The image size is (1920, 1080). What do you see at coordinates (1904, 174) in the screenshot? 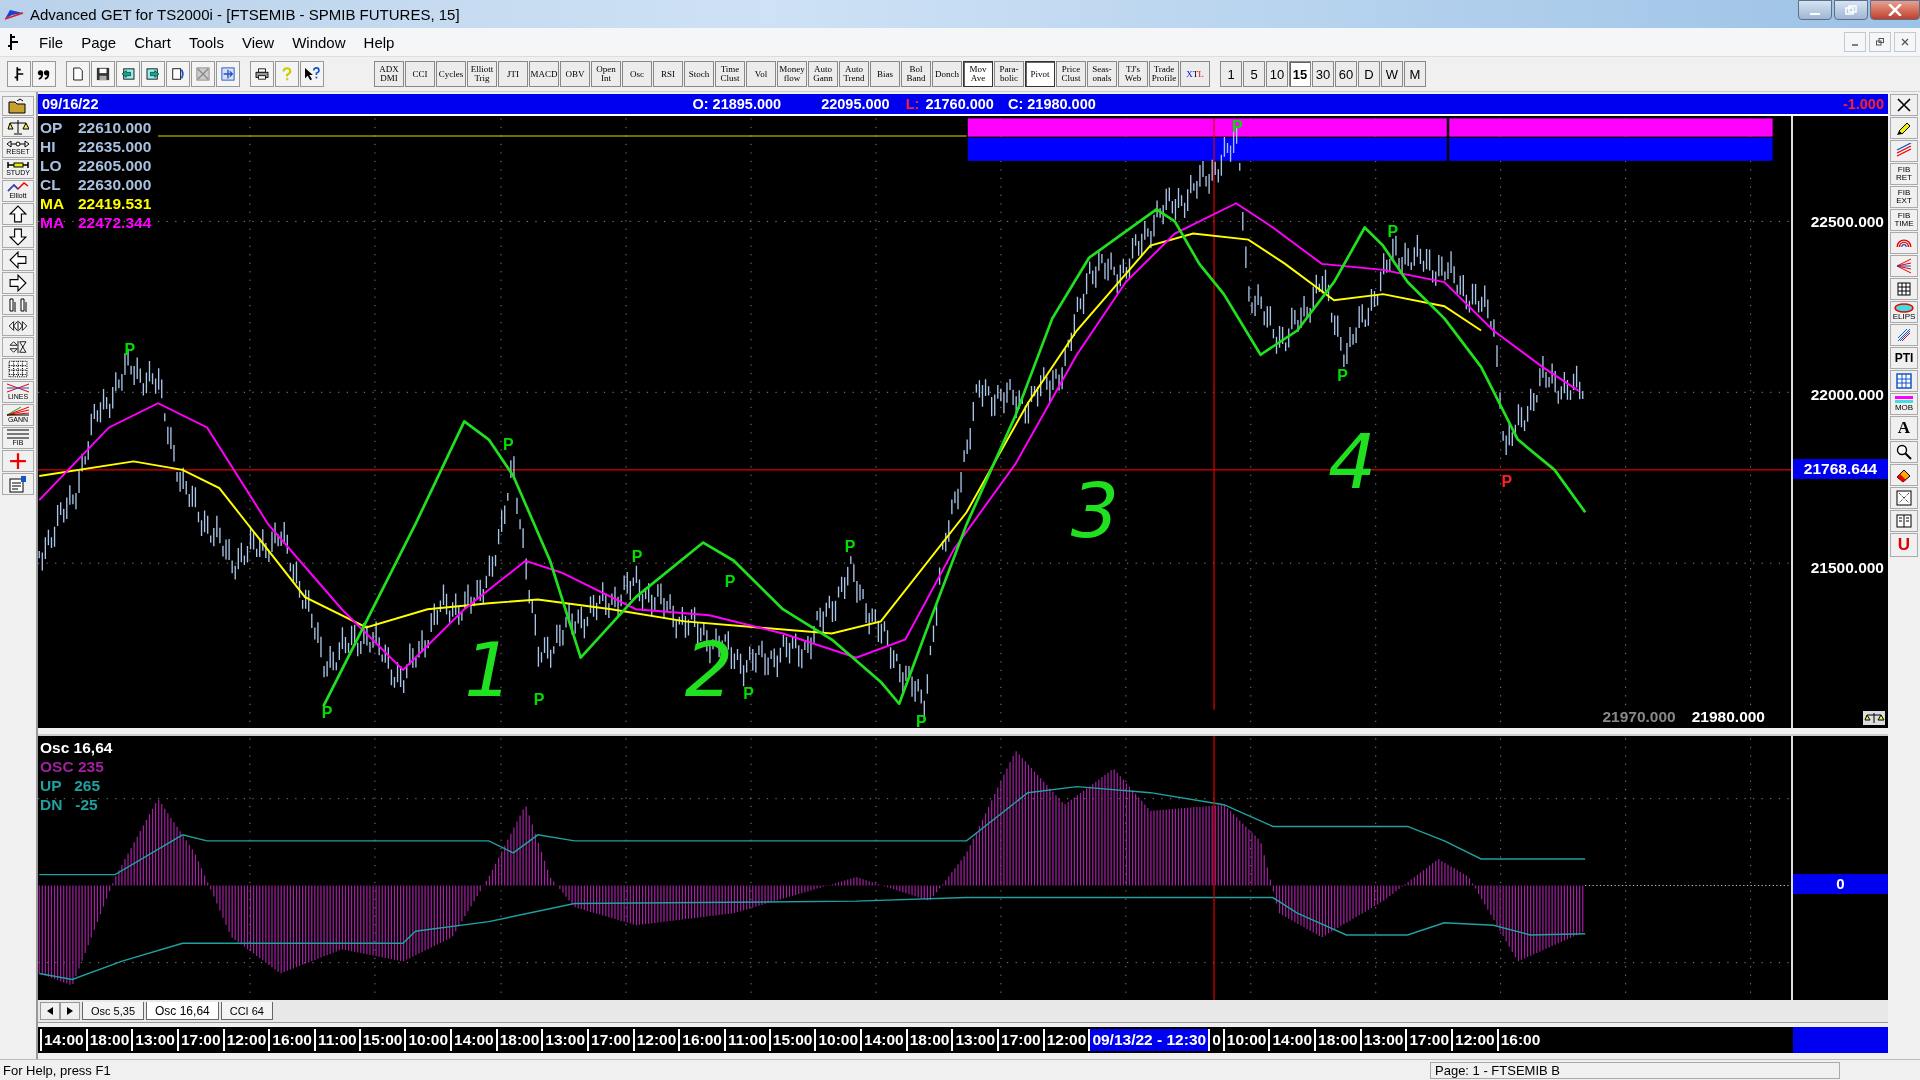
I see `tool-button: FIB RET` at bounding box center [1904, 174].